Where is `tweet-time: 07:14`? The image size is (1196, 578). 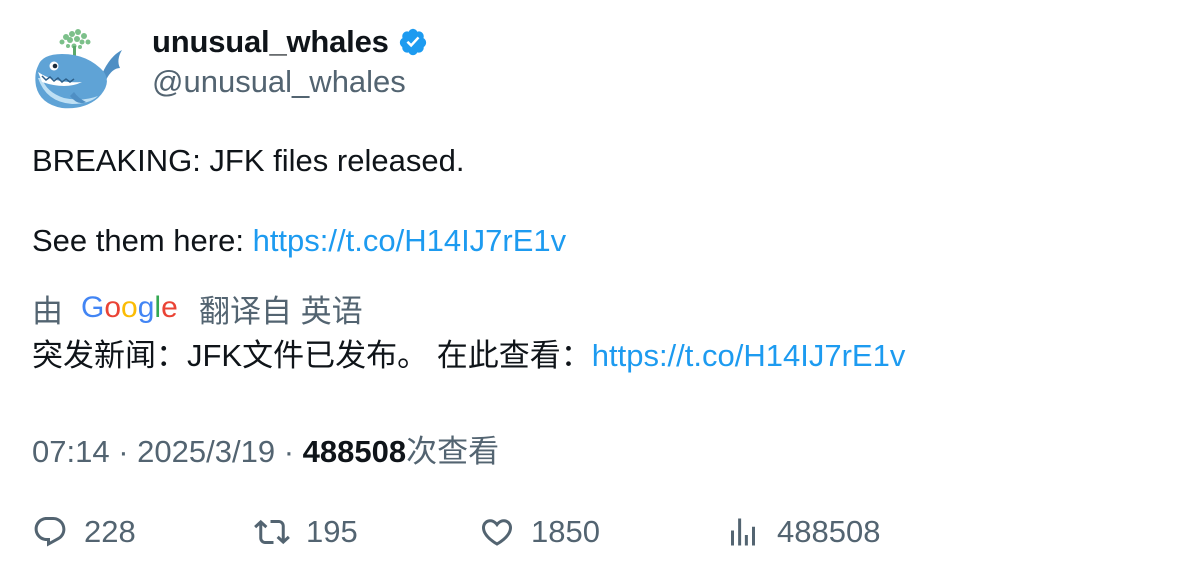 tweet-time: 07:14 is located at coordinates (71, 451).